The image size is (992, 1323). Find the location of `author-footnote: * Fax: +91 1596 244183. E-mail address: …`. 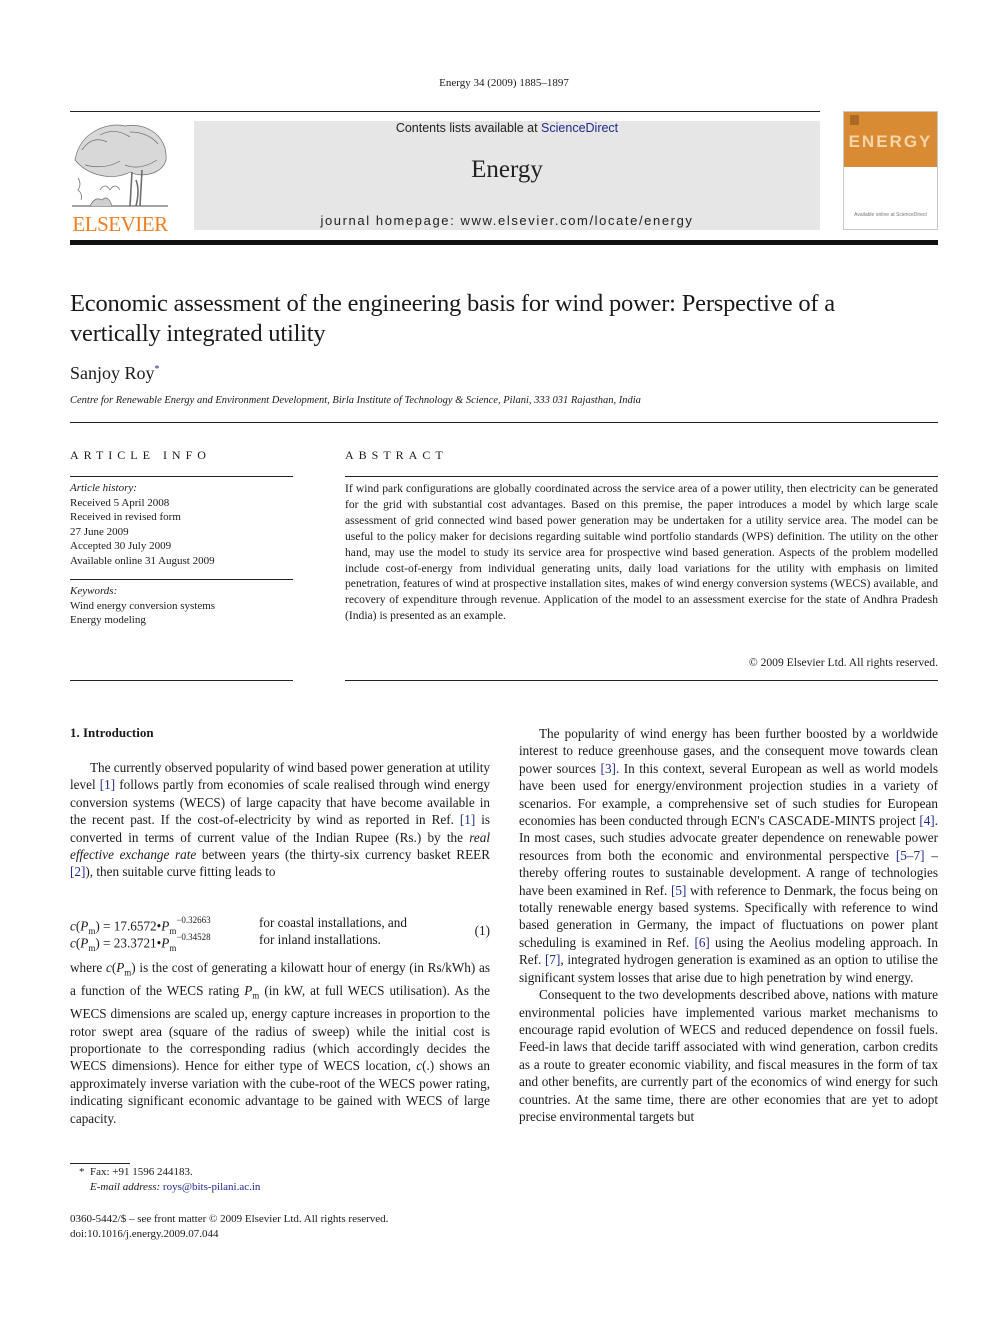

author-footnote: * Fax: +91 1596 244183. E-mail address: … is located at coordinates (280, 1180).